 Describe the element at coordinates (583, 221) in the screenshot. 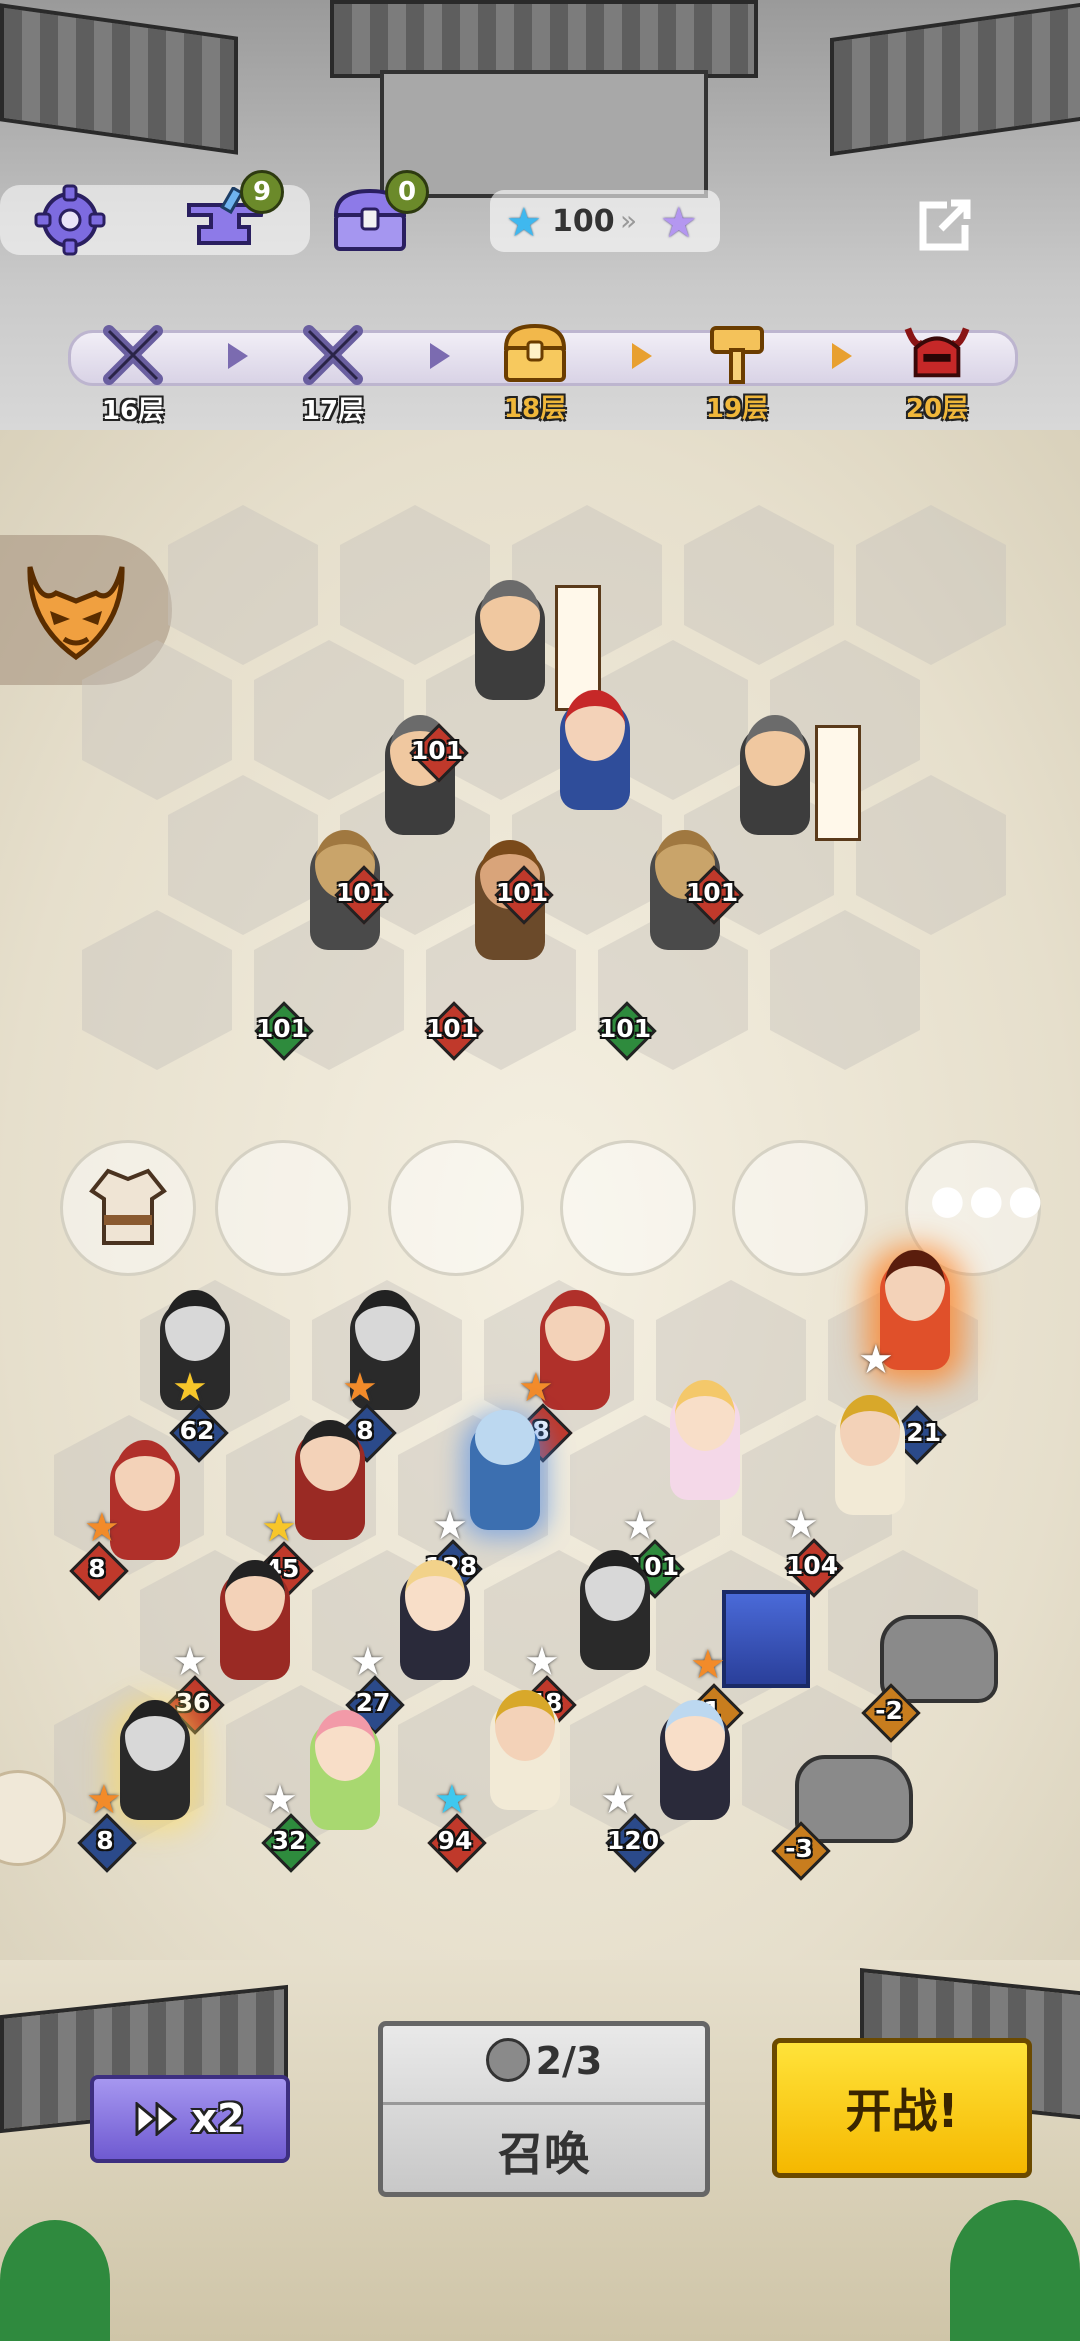

I see `star-value: 100` at that location.